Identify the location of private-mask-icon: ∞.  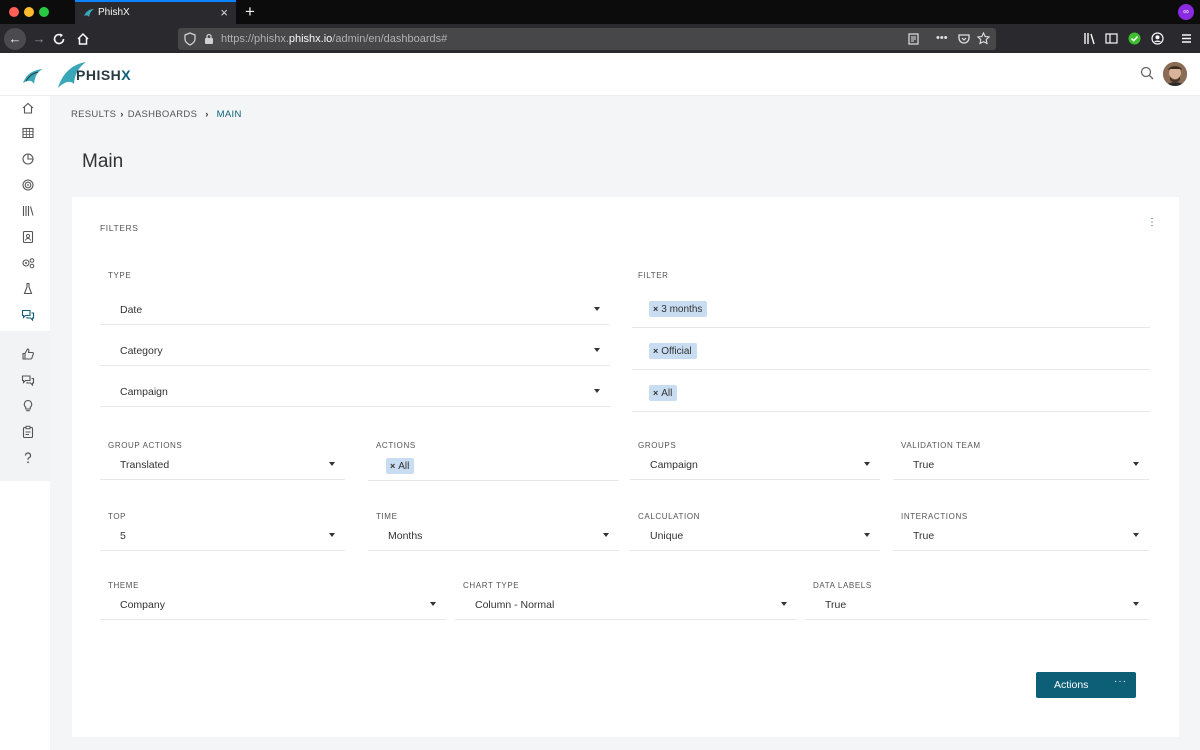
(1186, 12).